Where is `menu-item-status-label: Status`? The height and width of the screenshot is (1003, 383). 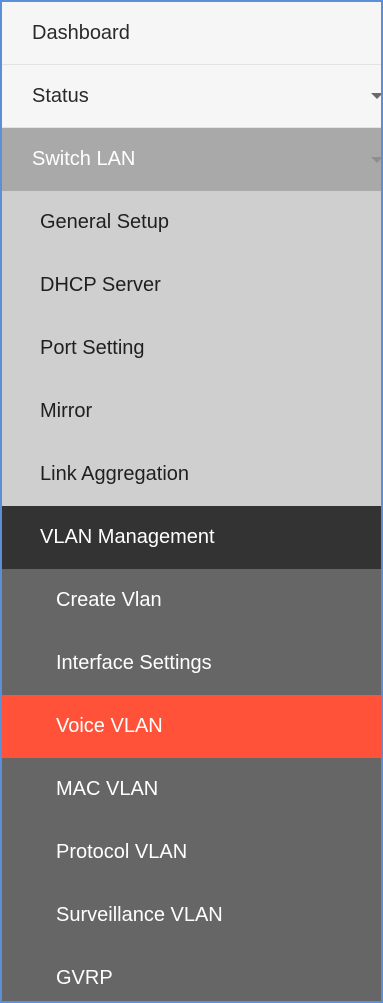 menu-item-status-label: Status is located at coordinates (60, 95).